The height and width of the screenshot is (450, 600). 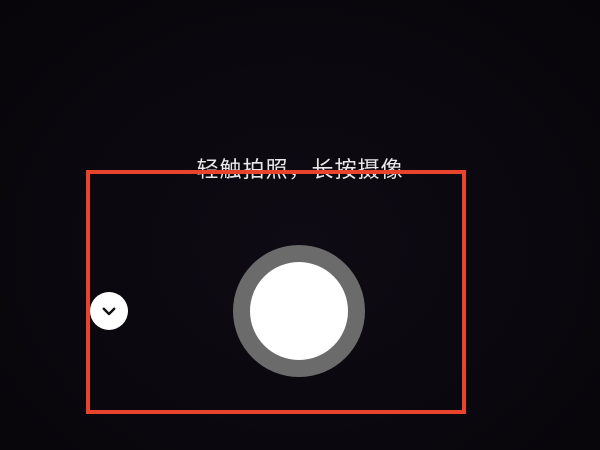 What do you see at coordinates (300, 170) in the screenshot?
I see `capture-hint: 轻触拍照，长按摄像` at bounding box center [300, 170].